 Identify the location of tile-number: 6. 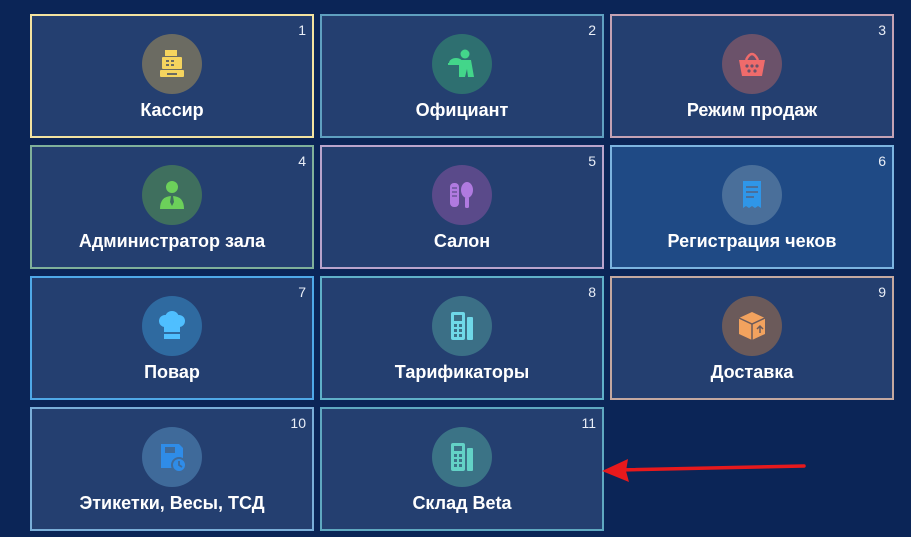
(882, 161).